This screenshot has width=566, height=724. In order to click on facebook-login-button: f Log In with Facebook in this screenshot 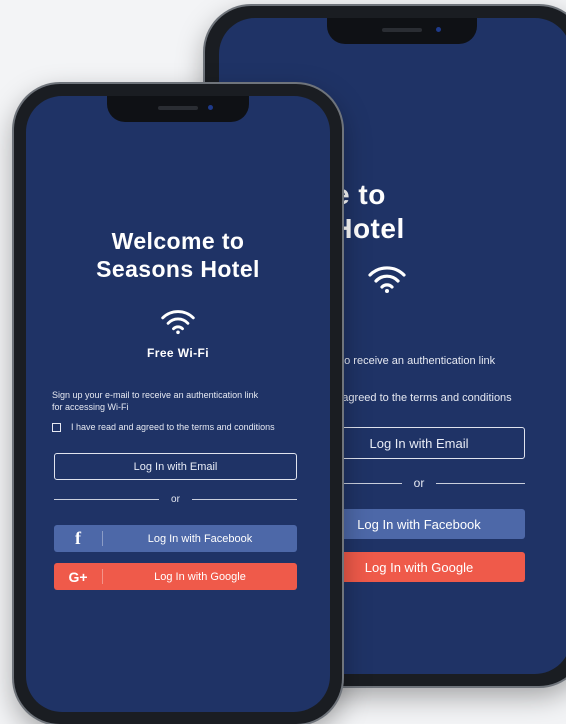, I will do `click(175, 538)`.